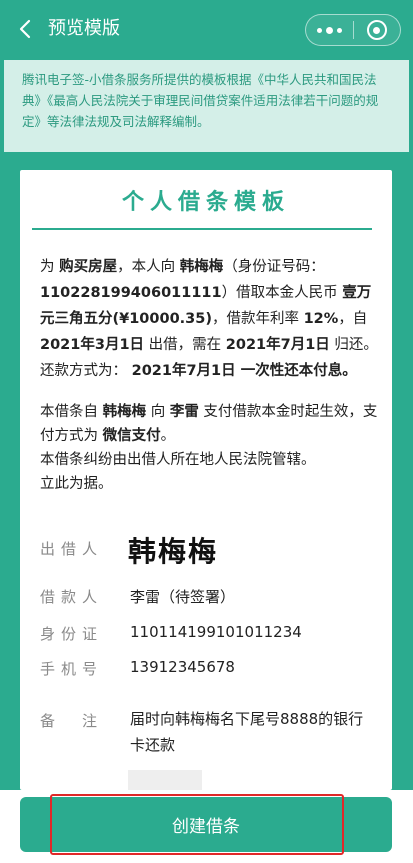 The image size is (413, 863). Describe the element at coordinates (184, 412) in the screenshot. I see `borrower-name: 李雷` at that location.